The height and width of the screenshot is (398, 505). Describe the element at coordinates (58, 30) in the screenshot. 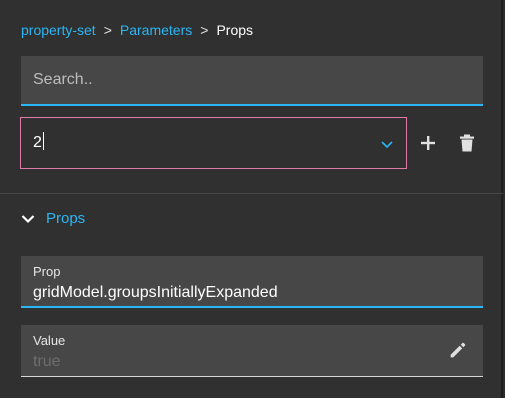

I see `breadcrumb-link-property-set: property-set` at that location.